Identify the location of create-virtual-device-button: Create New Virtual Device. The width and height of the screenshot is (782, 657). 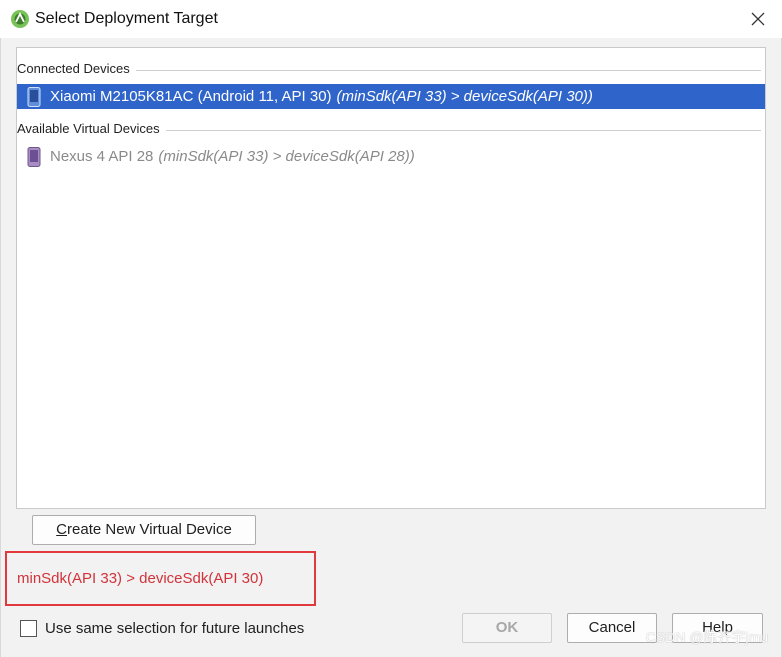
(144, 530).